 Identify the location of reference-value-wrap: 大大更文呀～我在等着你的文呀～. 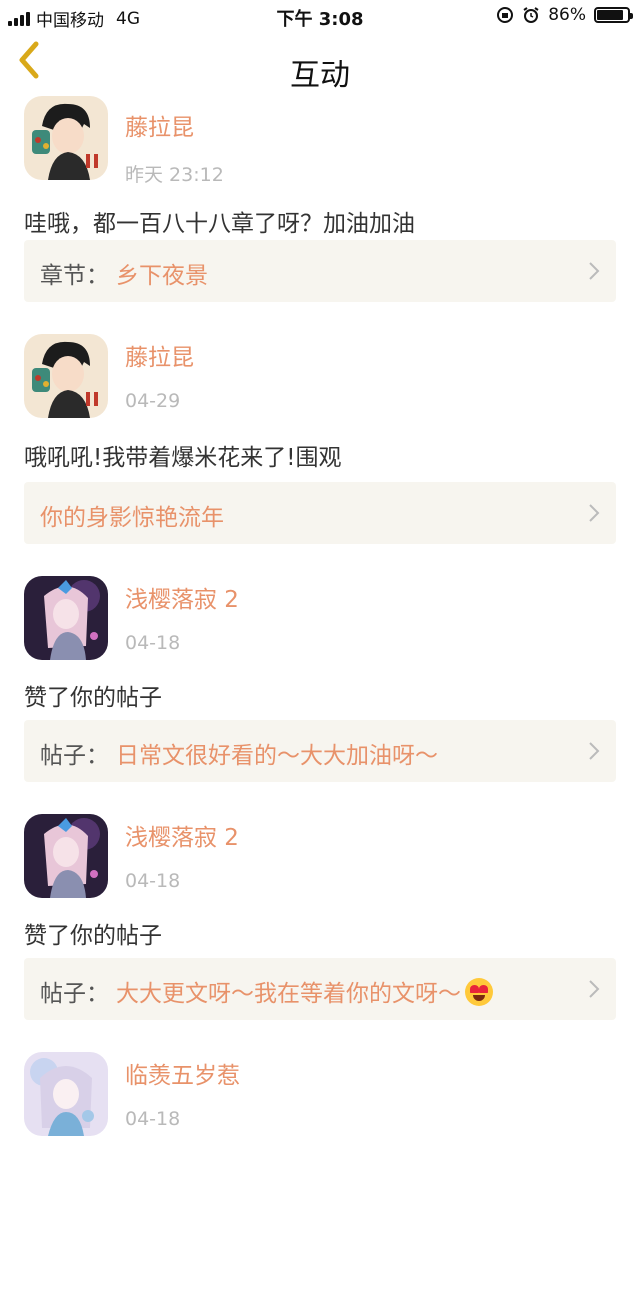
(304, 991).